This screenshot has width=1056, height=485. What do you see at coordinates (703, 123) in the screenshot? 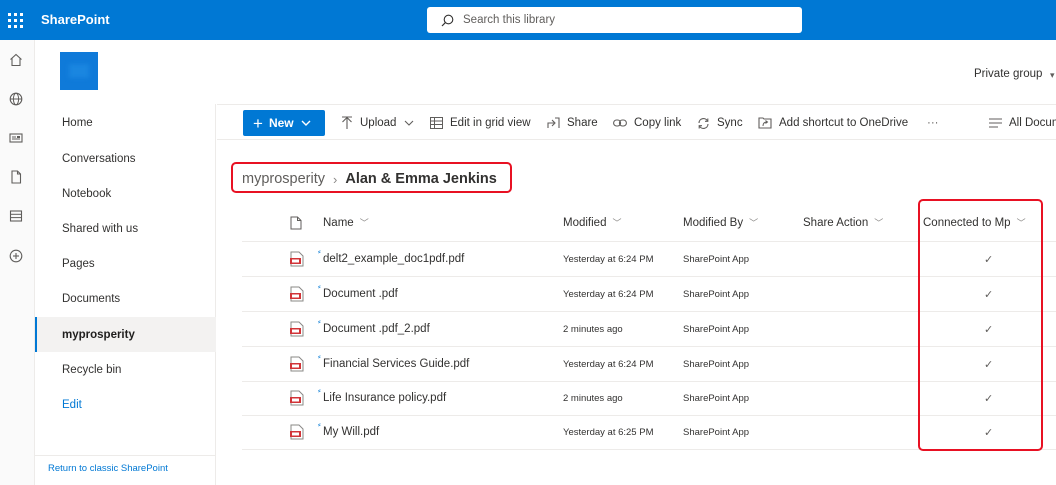
I see `sync-icon` at bounding box center [703, 123].